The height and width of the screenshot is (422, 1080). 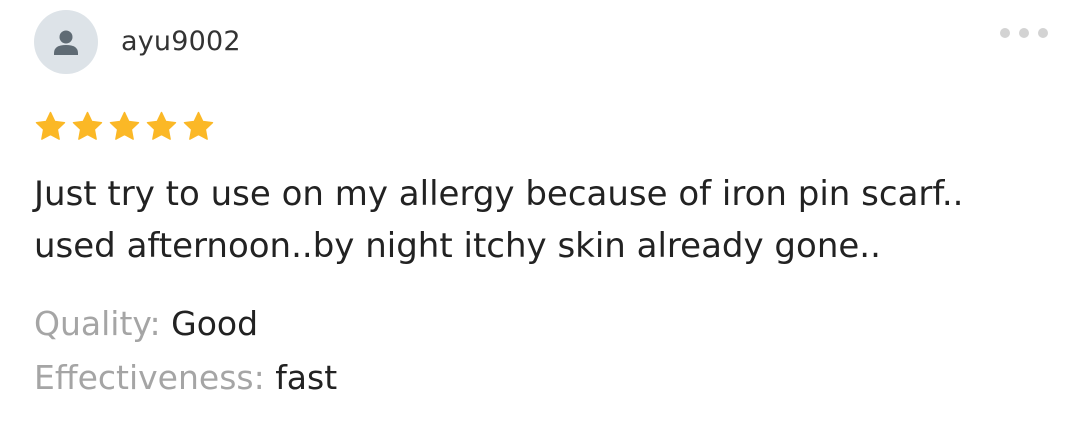 I want to click on star-rating, so click(x=124, y=126).